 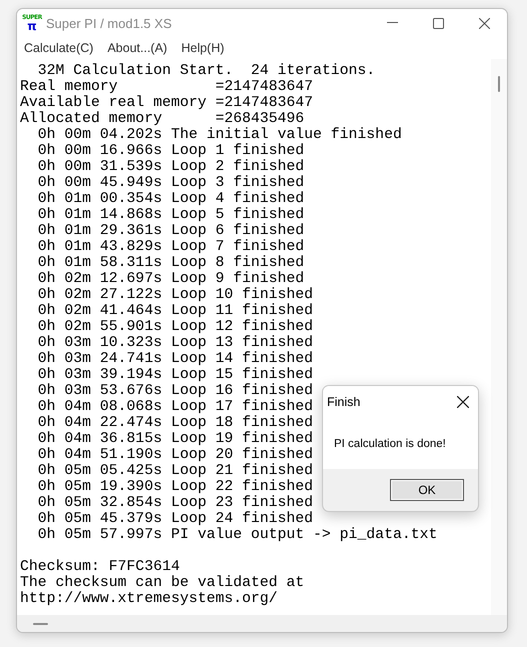 What do you see at coordinates (175, 311) in the screenshot?
I see `log-line: 0h 02m 41.464s Loop 11 finished` at bounding box center [175, 311].